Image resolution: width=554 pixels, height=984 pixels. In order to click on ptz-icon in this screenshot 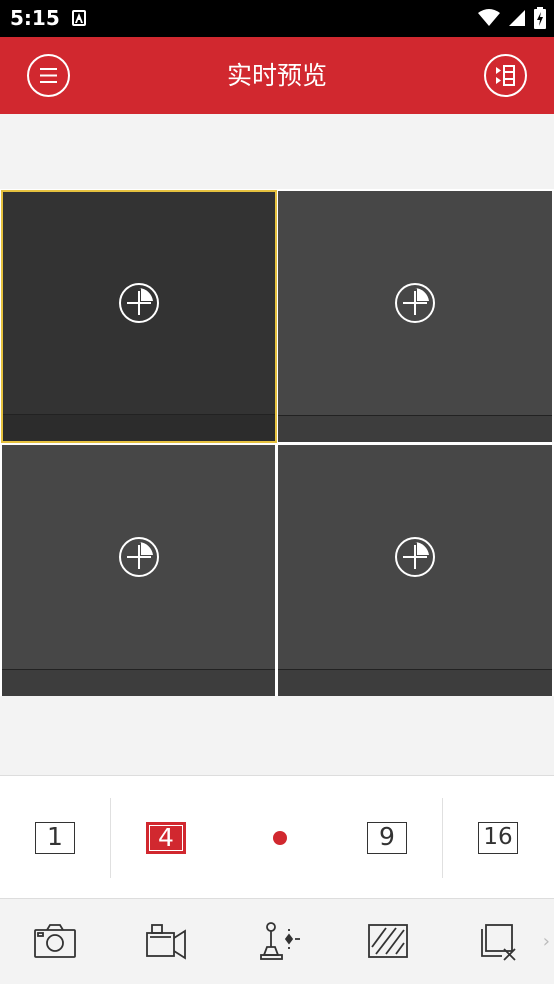, I will do `click(279, 941)`.